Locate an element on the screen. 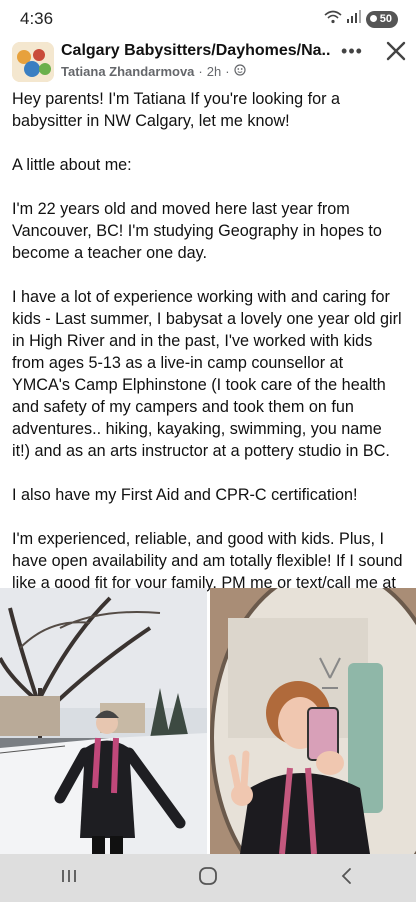  home-button is located at coordinates (208, 878).